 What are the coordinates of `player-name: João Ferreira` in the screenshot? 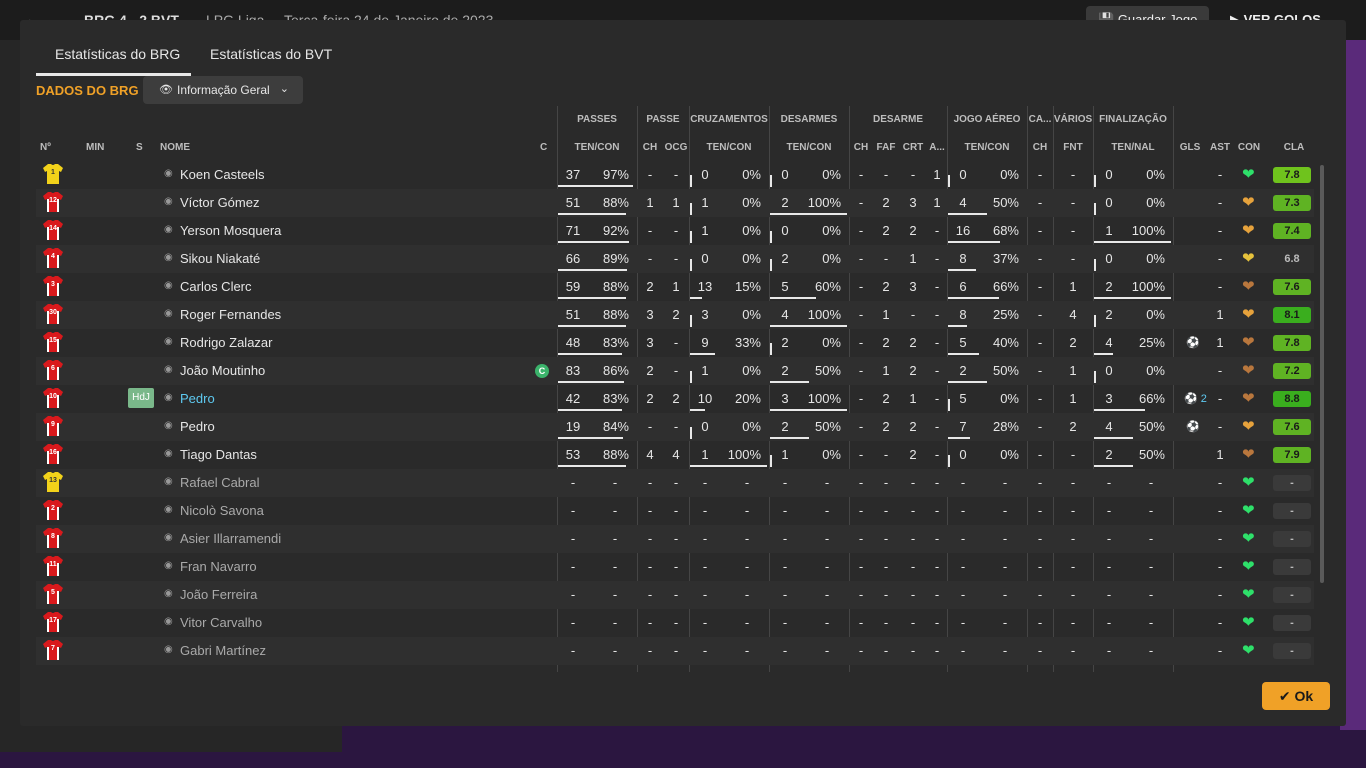 It's located at (218, 594).